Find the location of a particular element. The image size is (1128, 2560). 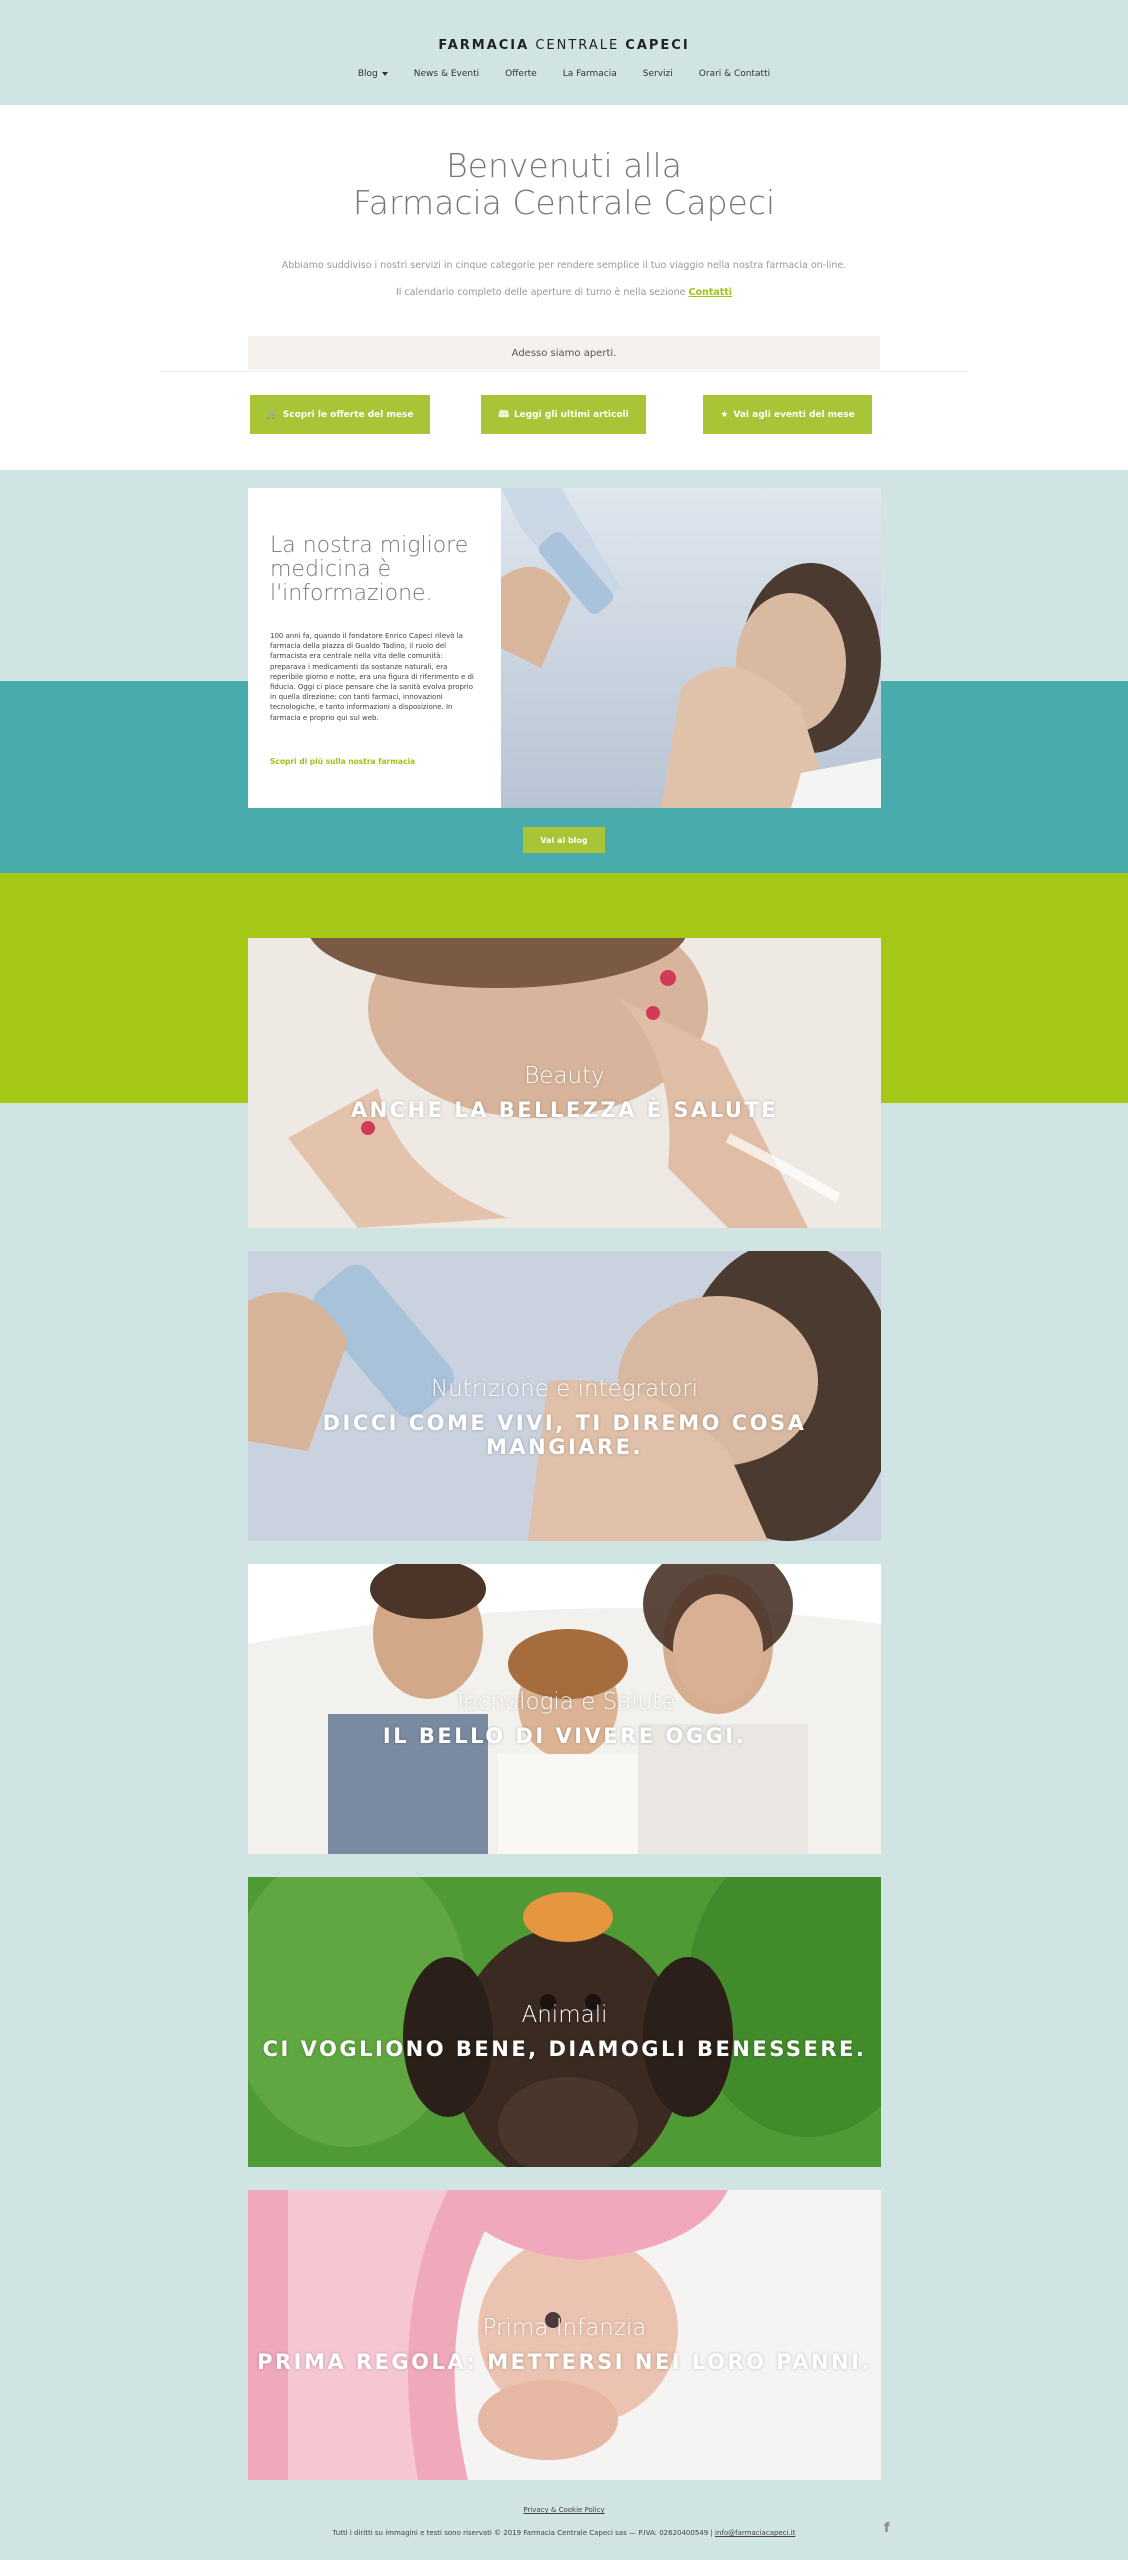

woman-drinking-water-image is located at coordinates (691, 648).